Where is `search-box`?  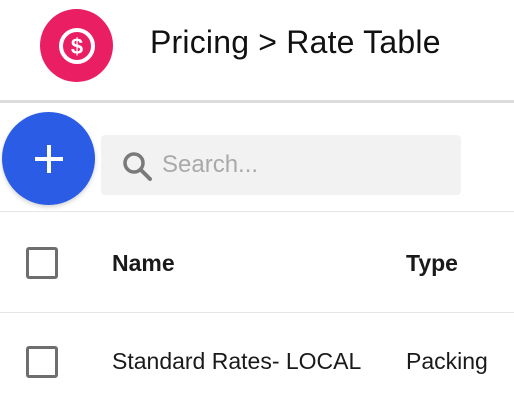
search-box is located at coordinates (281, 165).